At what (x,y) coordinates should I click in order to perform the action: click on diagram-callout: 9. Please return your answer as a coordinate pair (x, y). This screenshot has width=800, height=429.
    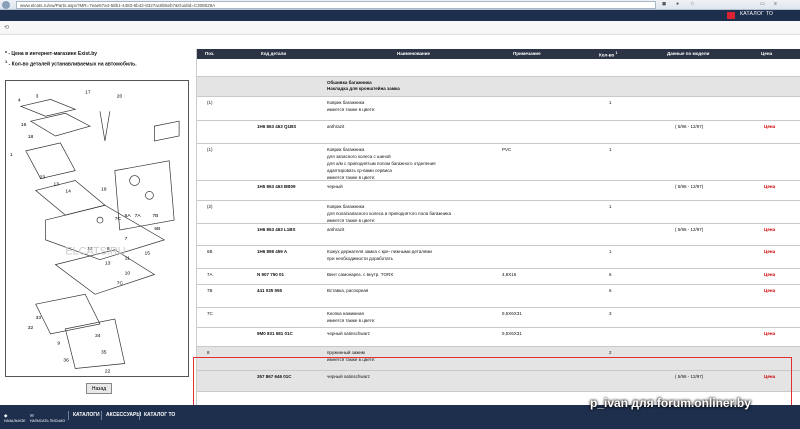
    Looking at the image, I should click on (58, 344).